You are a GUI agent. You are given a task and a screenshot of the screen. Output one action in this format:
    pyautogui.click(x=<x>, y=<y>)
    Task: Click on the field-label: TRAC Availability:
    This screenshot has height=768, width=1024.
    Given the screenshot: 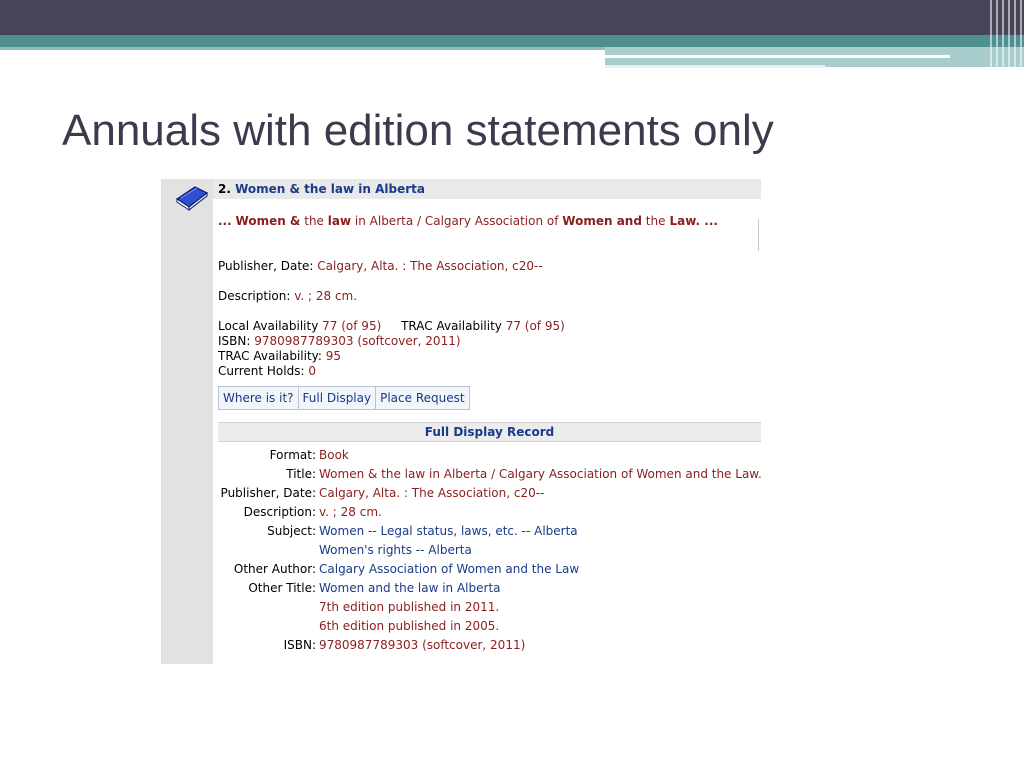 What is the action you would take?
    pyautogui.click(x=270, y=356)
    